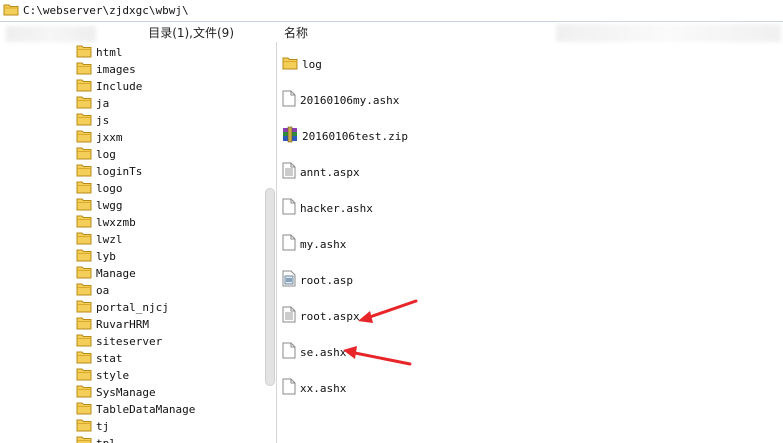 The height and width of the screenshot is (443, 783). What do you see at coordinates (103, 290) in the screenshot?
I see `tree-item-label: oa` at bounding box center [103, 290].